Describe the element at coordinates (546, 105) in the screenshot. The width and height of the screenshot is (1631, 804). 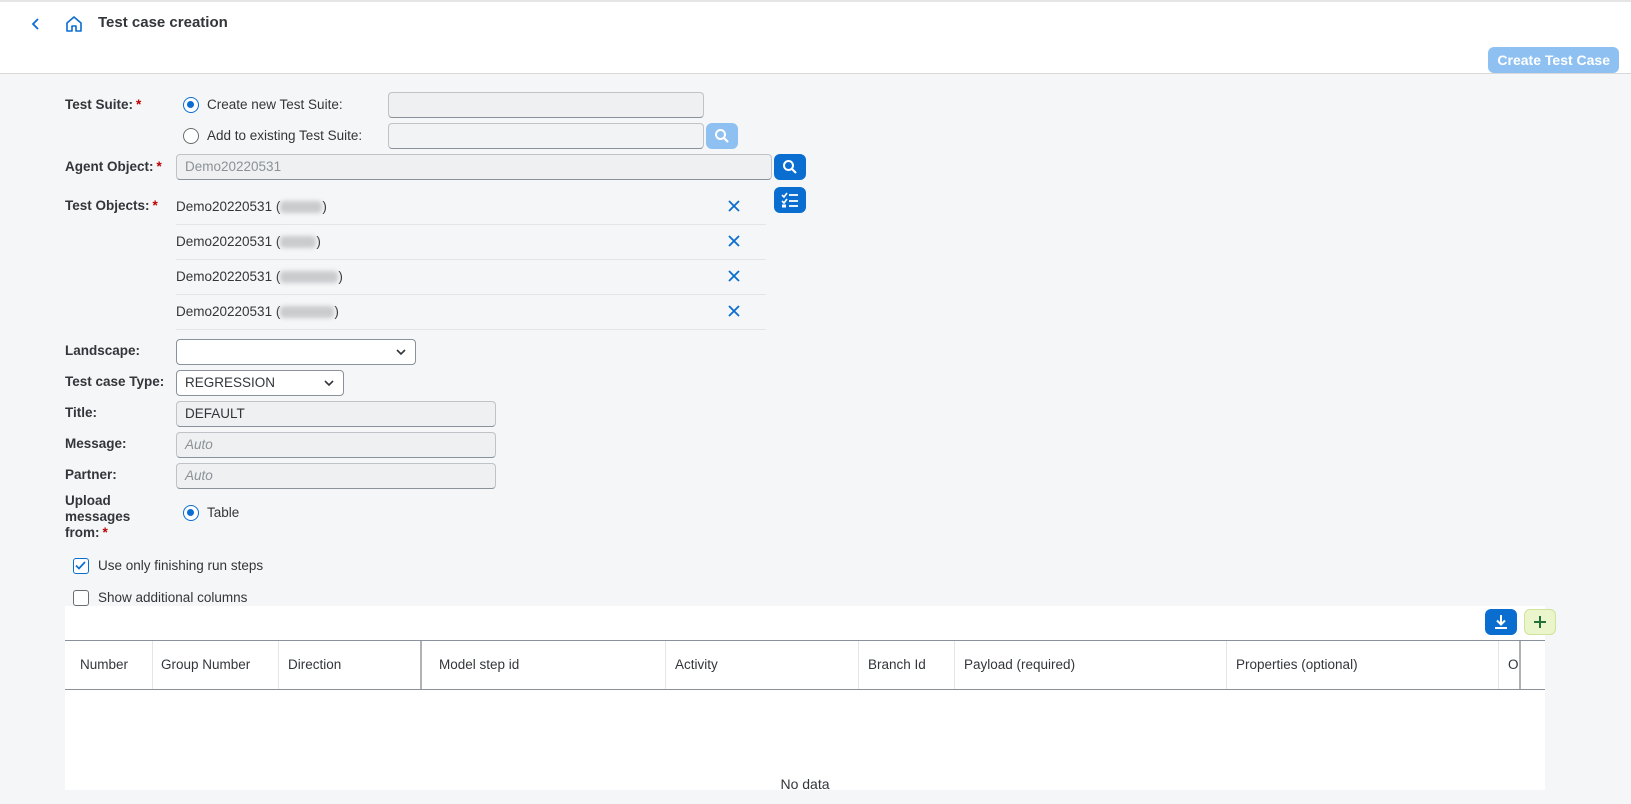
I see `new-suite-name-input` at that location.